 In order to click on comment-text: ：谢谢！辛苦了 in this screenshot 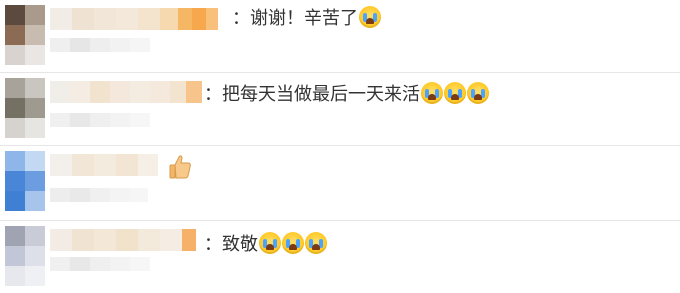, I will do `click(306, 18)`.